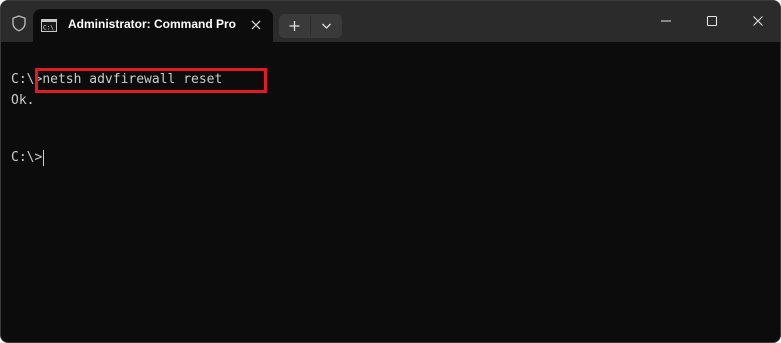 This screenshot has width=781, height=343. I want to click on minimize-button, so click(666, 21).